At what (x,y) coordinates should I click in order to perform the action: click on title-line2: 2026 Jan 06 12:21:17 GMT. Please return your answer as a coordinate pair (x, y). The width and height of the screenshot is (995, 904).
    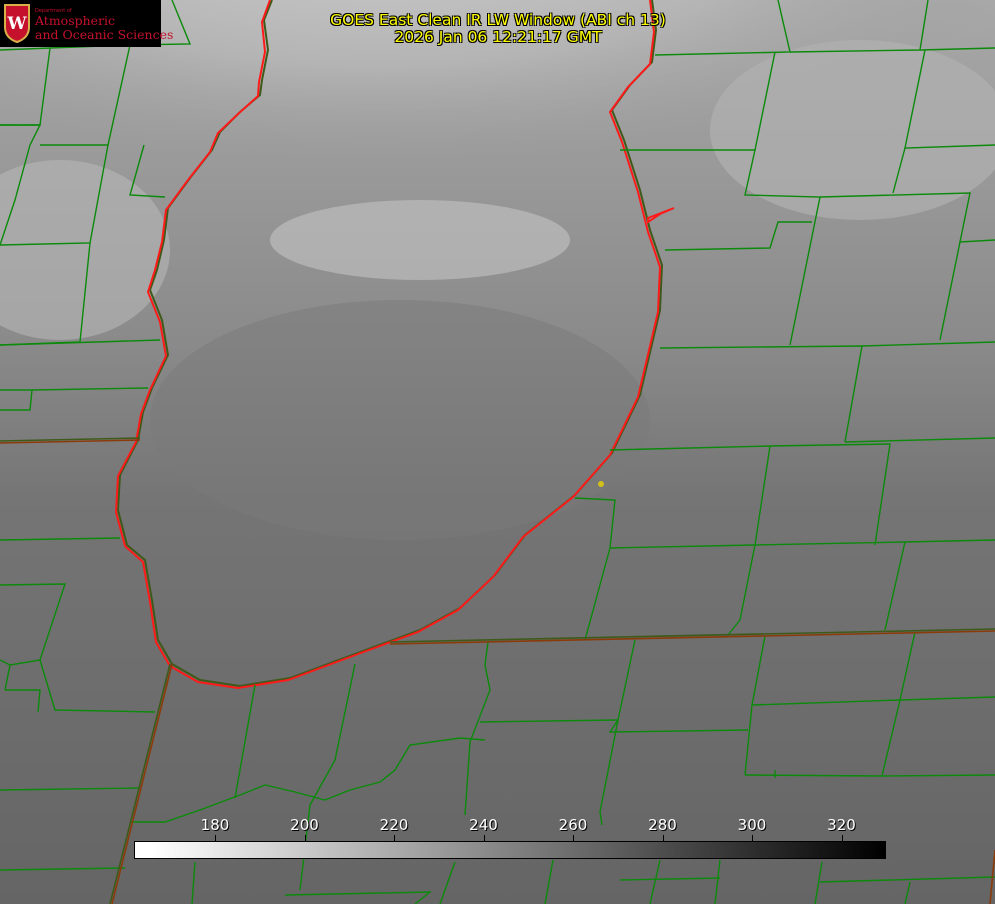
    Looking at the image, I should click on (498, 37).